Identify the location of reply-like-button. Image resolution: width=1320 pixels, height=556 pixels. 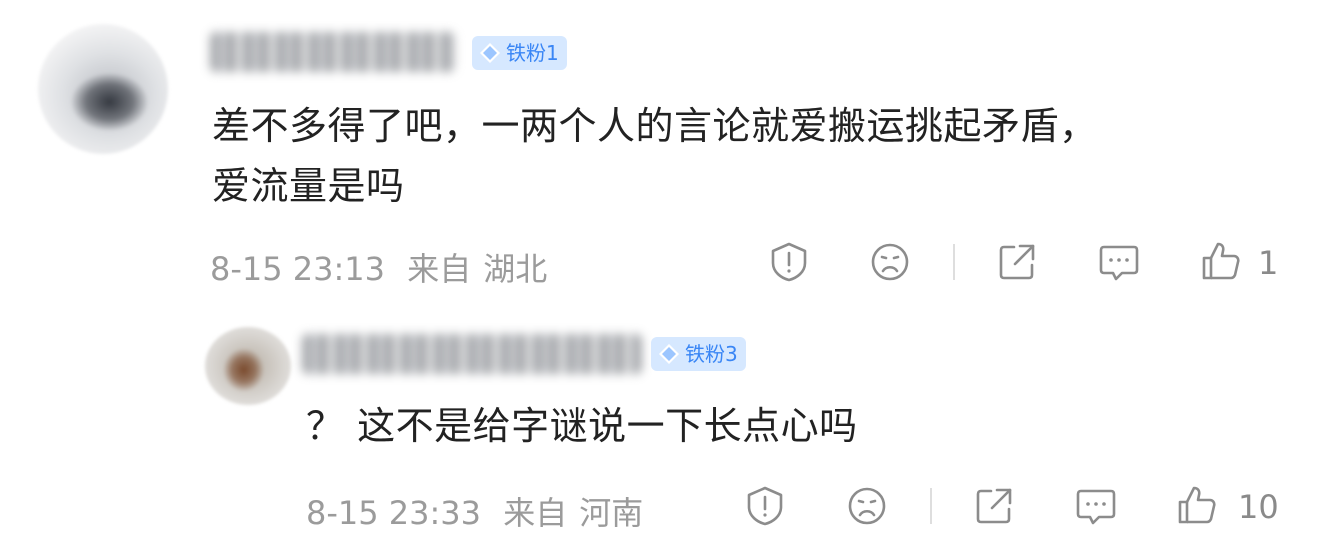
(1197, 505).